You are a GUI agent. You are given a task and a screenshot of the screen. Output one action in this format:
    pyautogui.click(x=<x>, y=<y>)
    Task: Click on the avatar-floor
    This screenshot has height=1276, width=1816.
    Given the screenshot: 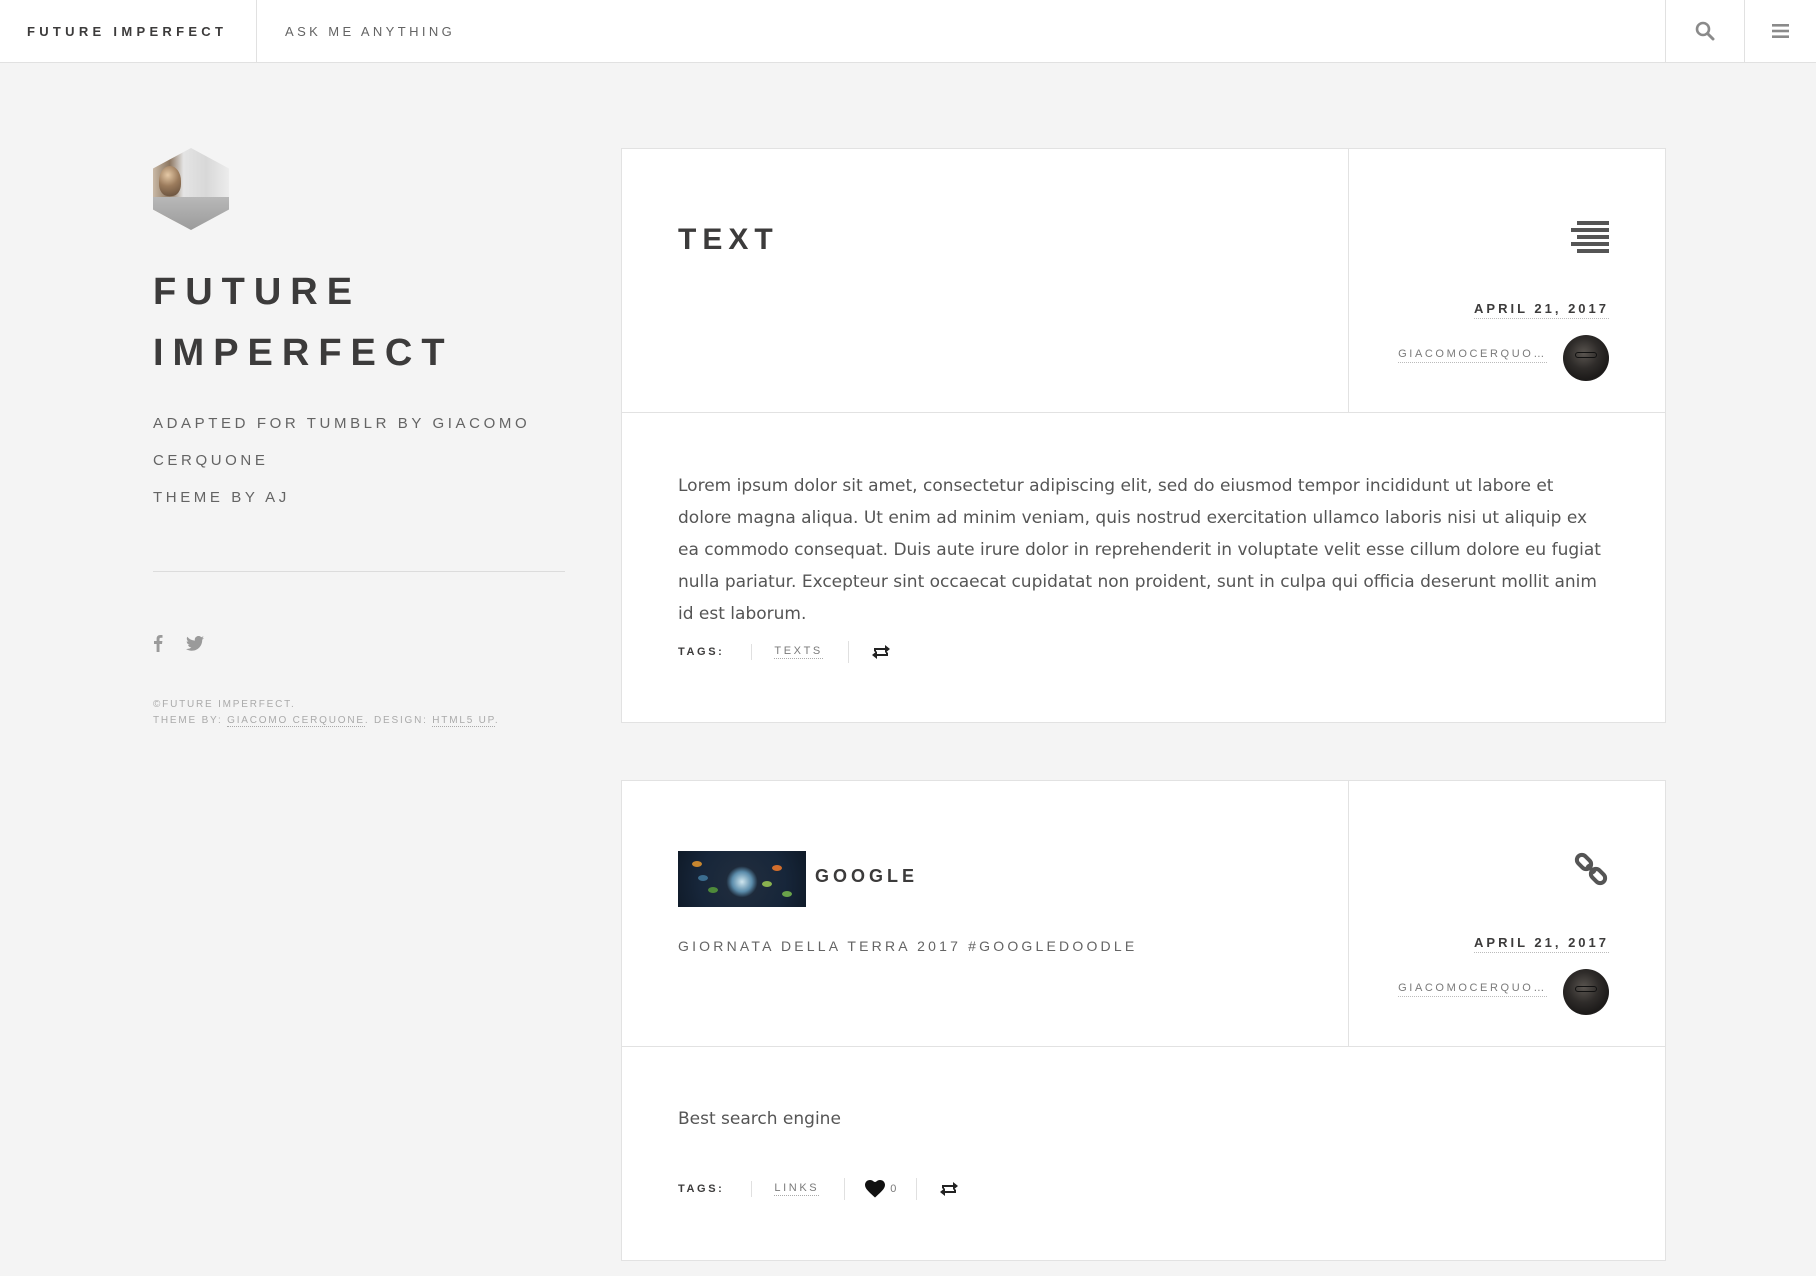 What is the action you would take?
    pyautogui.click(x=191, y=213)
    